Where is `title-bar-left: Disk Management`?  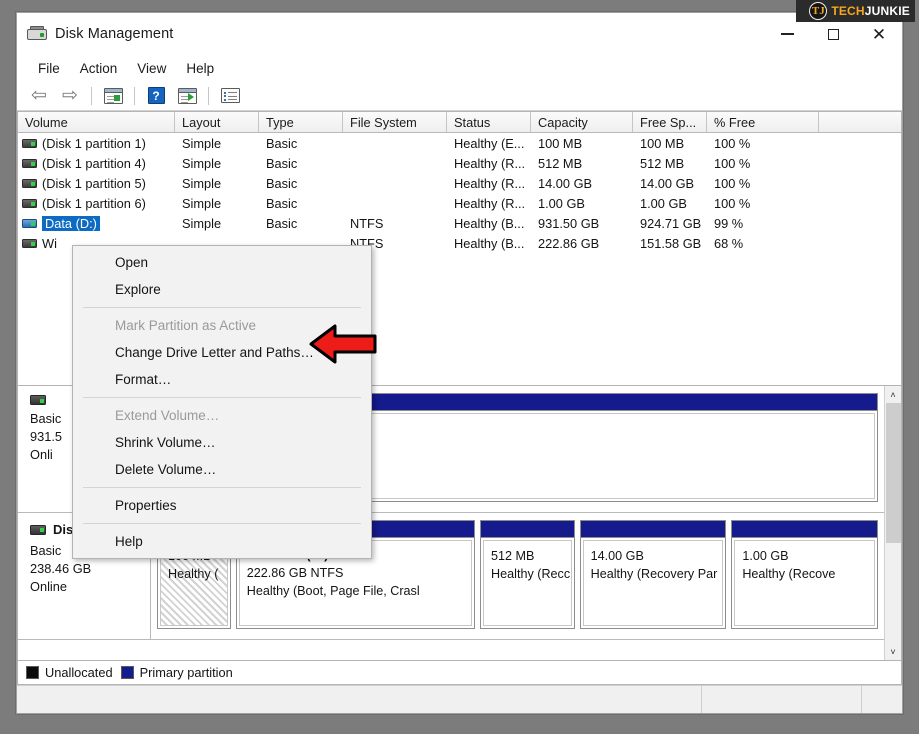
title-bar-left: Disk Management is located at coordinates (95, 34).